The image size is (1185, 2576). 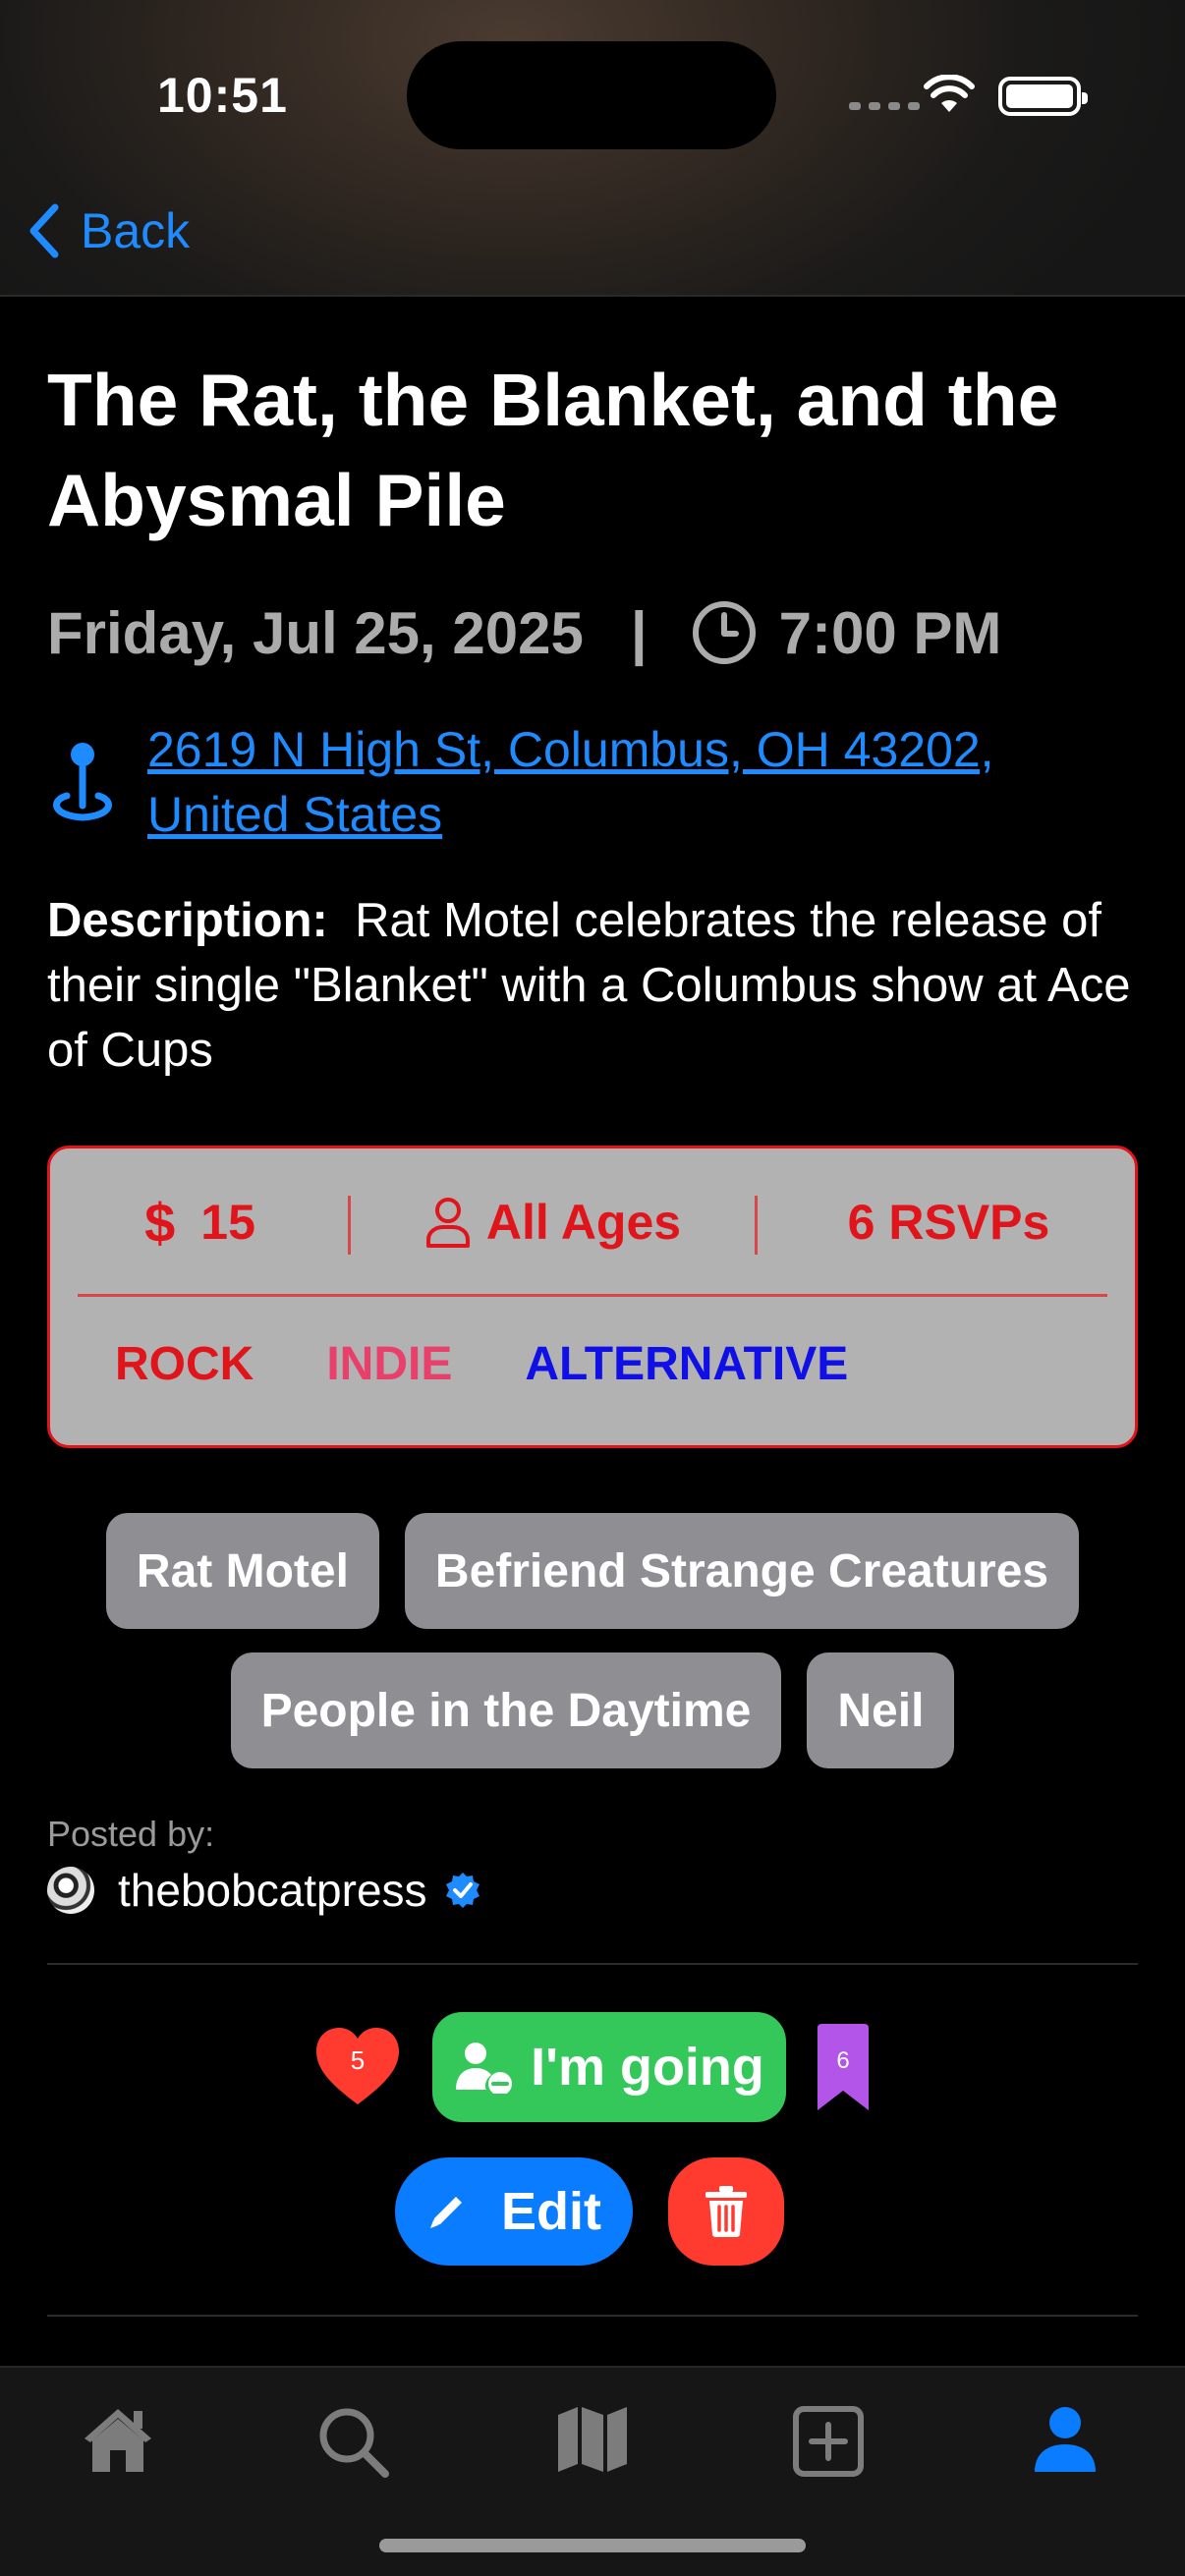 What do you see at coordinates (687, 1364) in the screenshot?
I see `genre-tag: ALTERNATIVE` at bounding box center [687, 1364].